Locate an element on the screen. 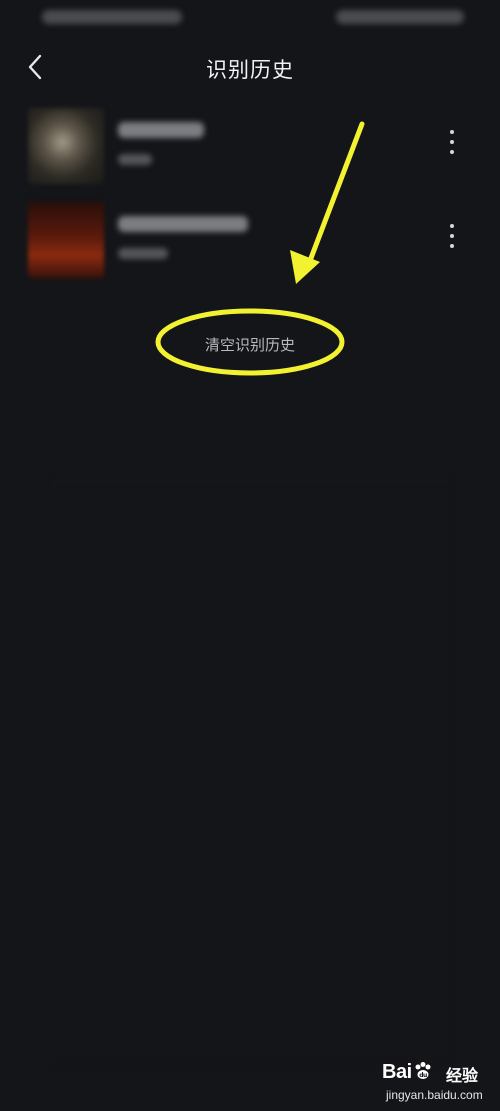  paw-icon: du is located at coordinates (423, 1070).